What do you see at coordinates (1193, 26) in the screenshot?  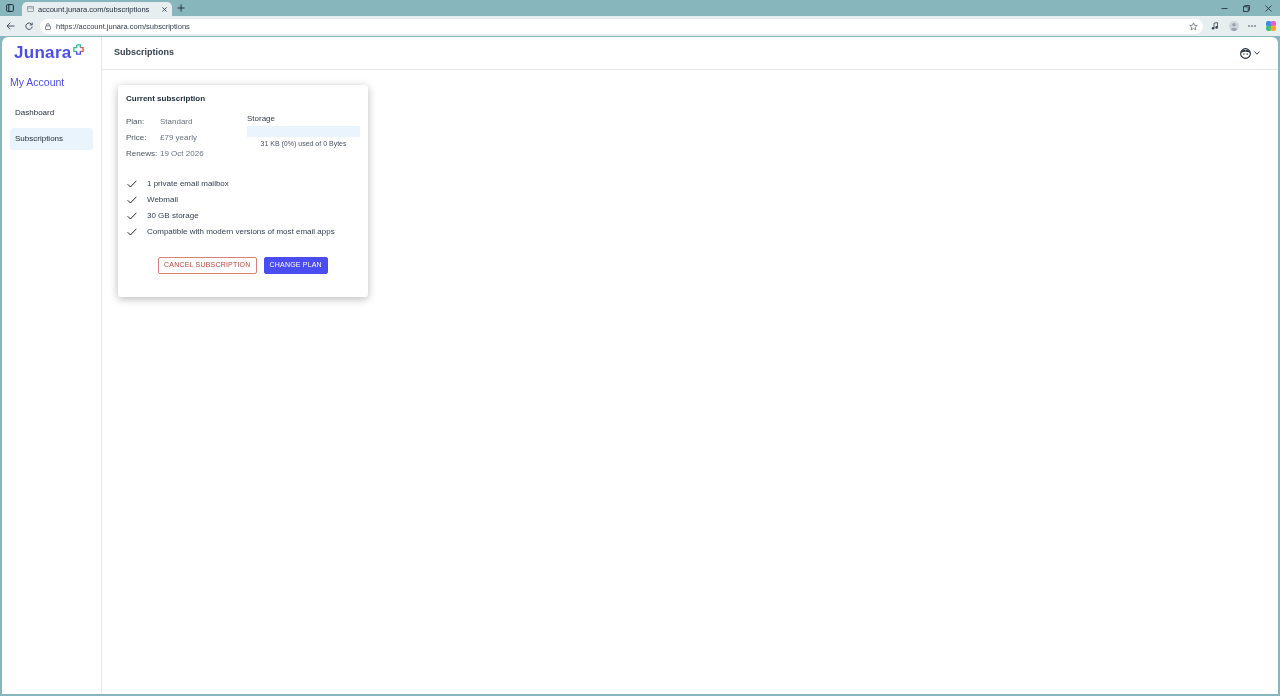 I see `star-icon` at bounding box center [1193, 26].